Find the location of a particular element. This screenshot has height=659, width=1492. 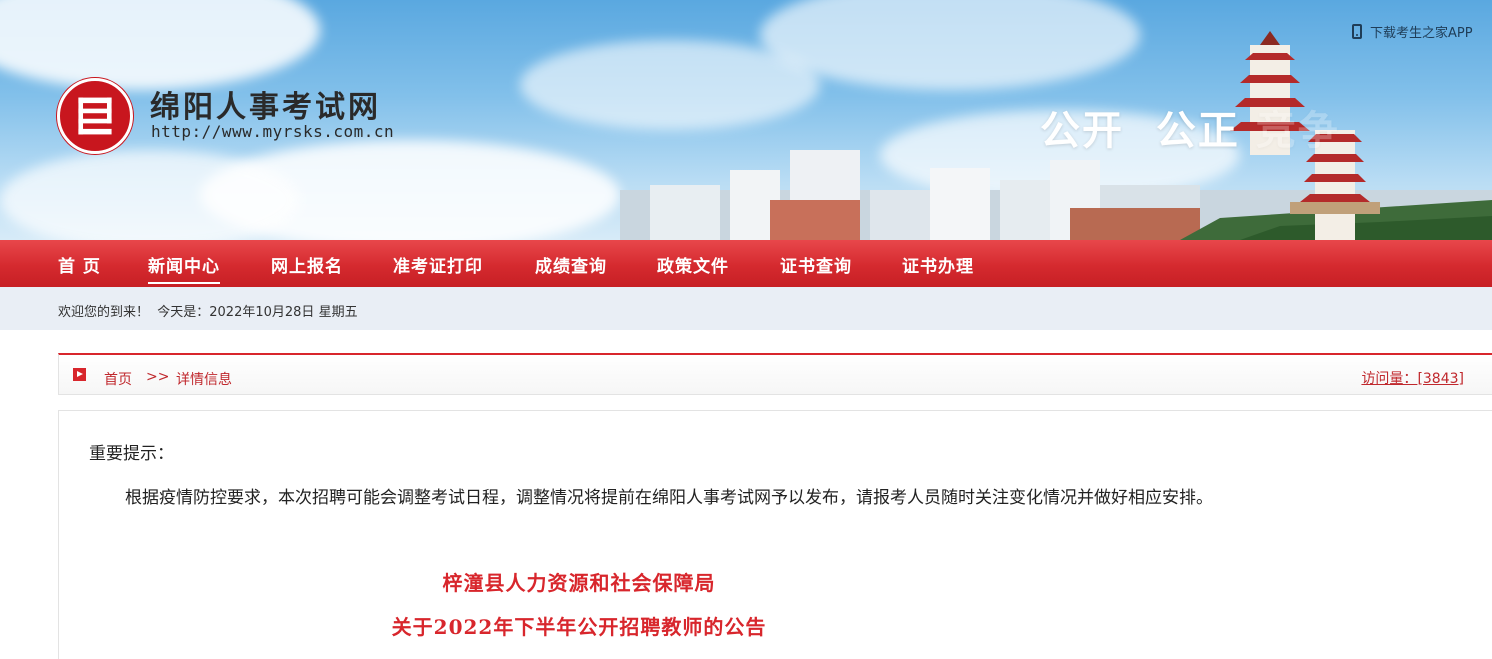

slogan: 公开 公正 竞争 is located at coordinates (1190, 127).